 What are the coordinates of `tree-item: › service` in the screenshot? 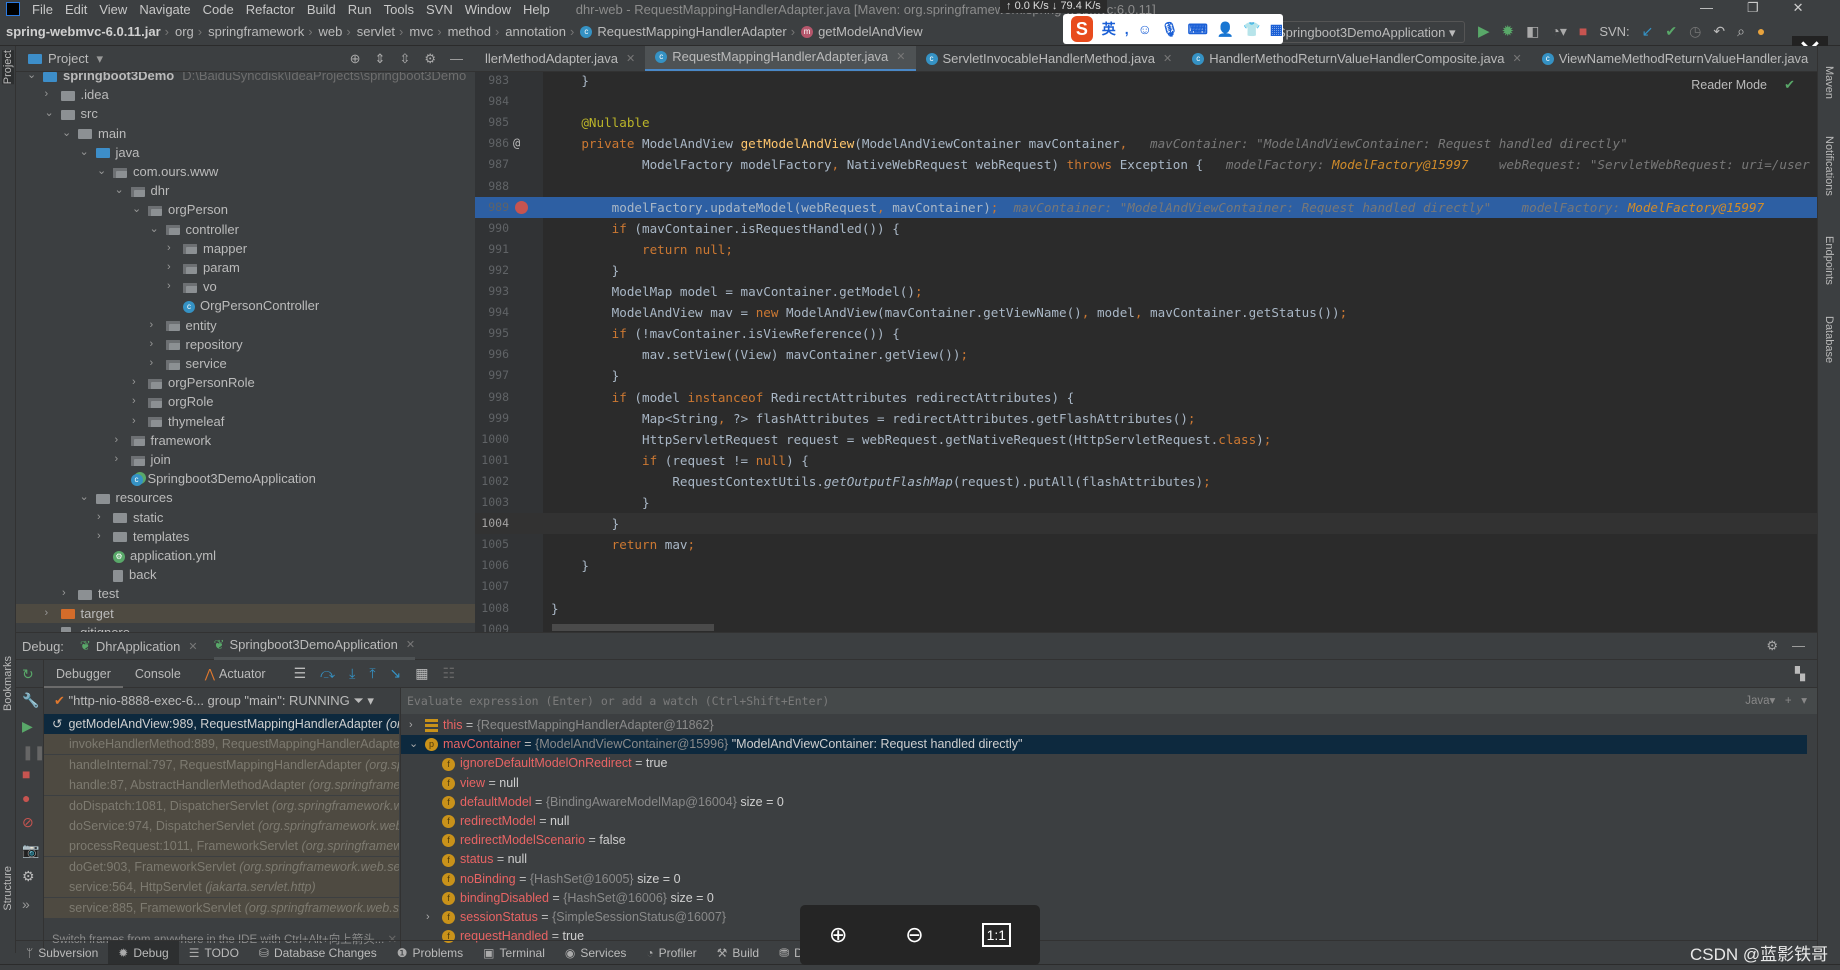 It's located at (245, 363).